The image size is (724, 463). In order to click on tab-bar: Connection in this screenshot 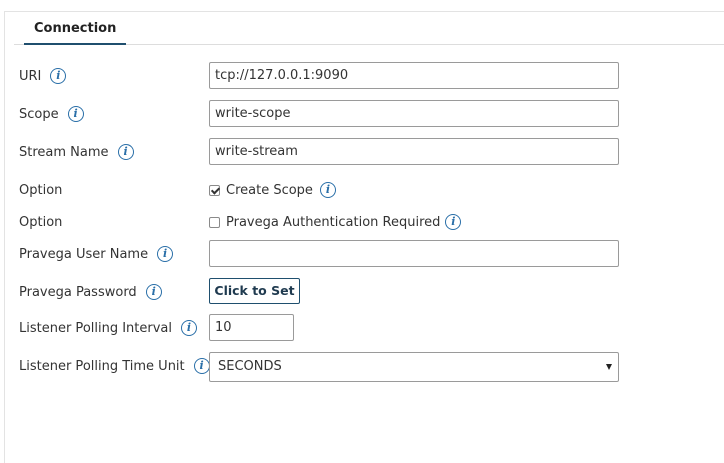, I will do `click(369, 28)`.